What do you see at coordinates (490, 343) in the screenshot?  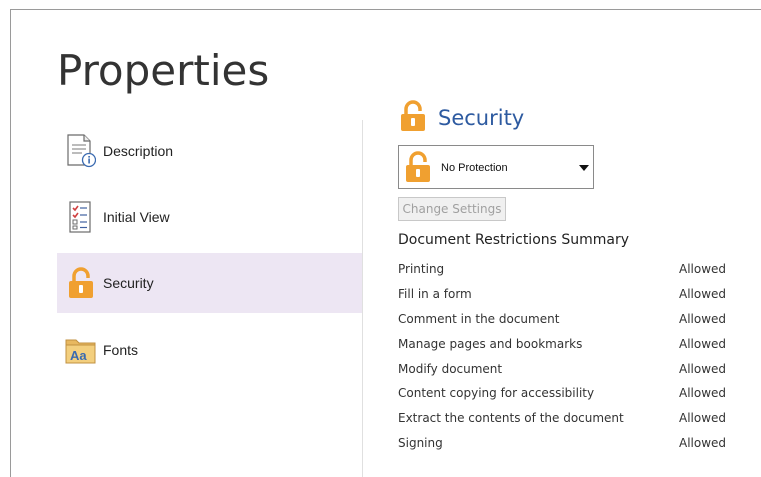 I see `restriction-name: Manage pages and bookmarks` at bounding box center [490, 343].